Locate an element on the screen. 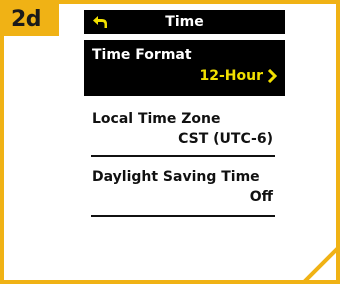 The height and width of the screenshot is (288, 340). setting-label: Local Time Zone is located at coordinates (156, 119).